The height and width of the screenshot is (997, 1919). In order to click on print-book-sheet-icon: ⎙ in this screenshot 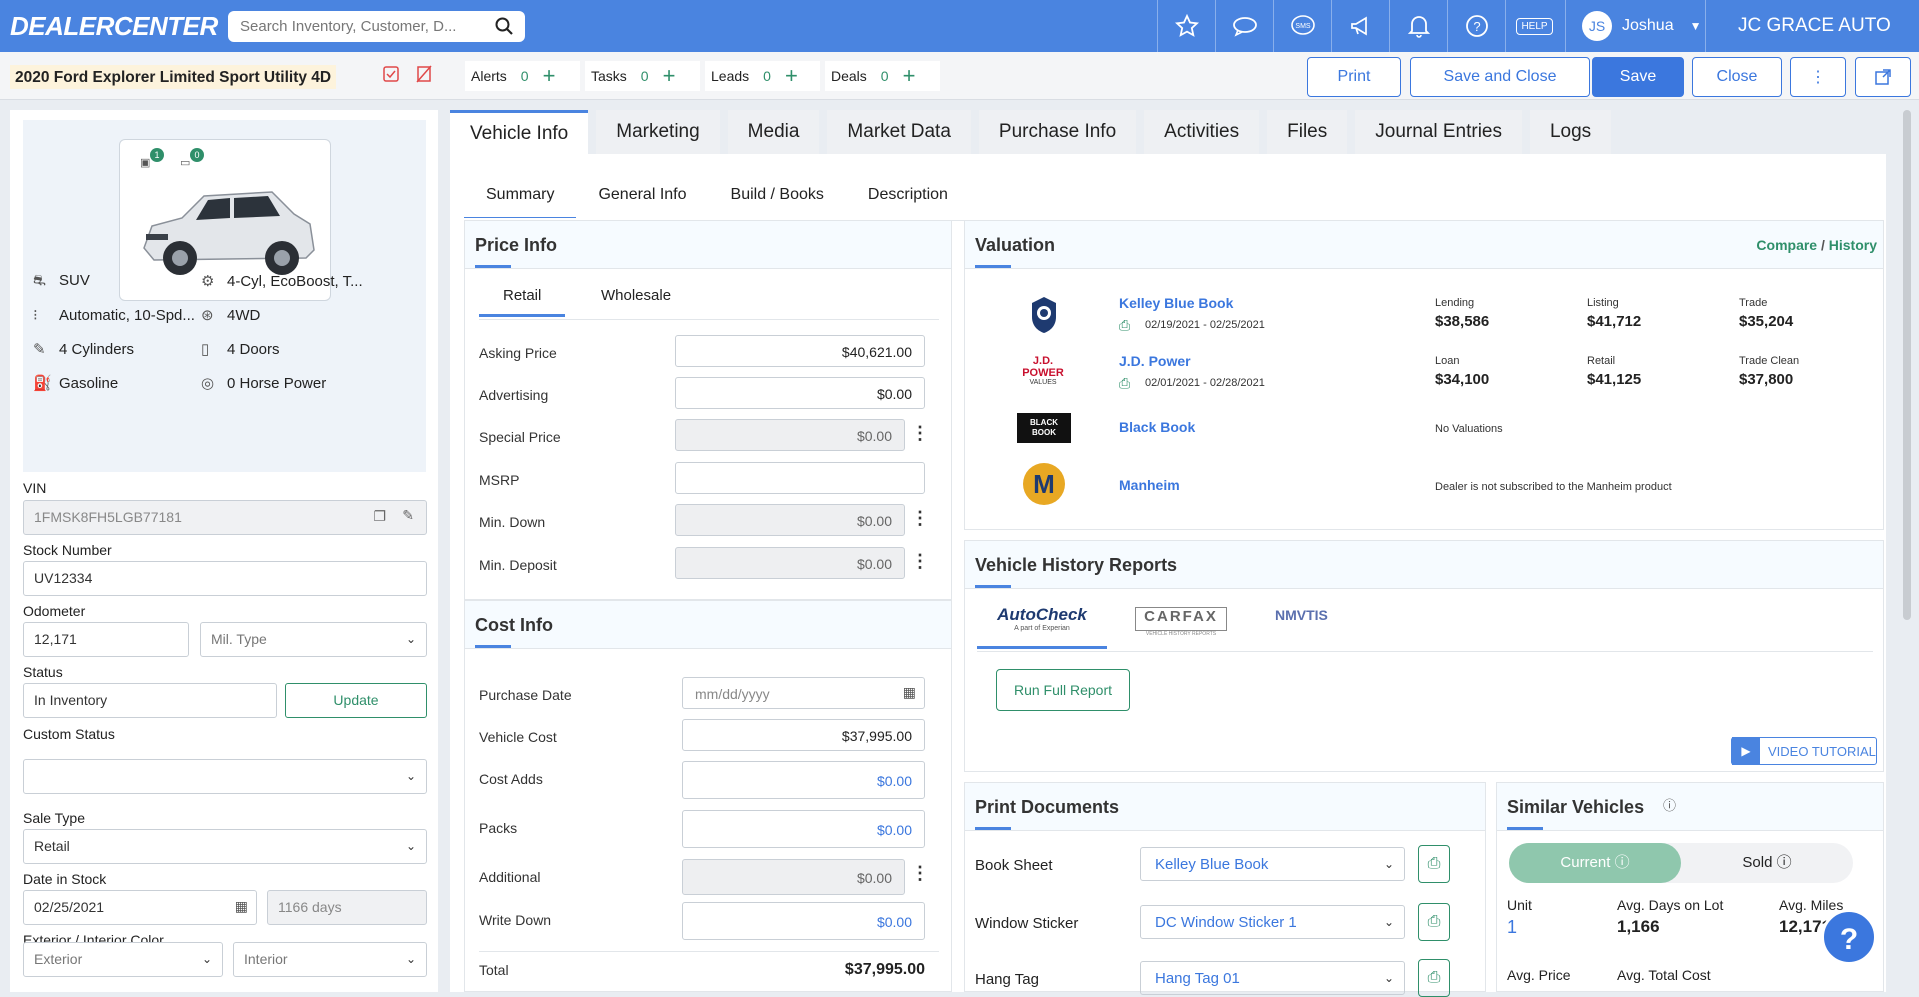, I will do `click(1434, 864)`.